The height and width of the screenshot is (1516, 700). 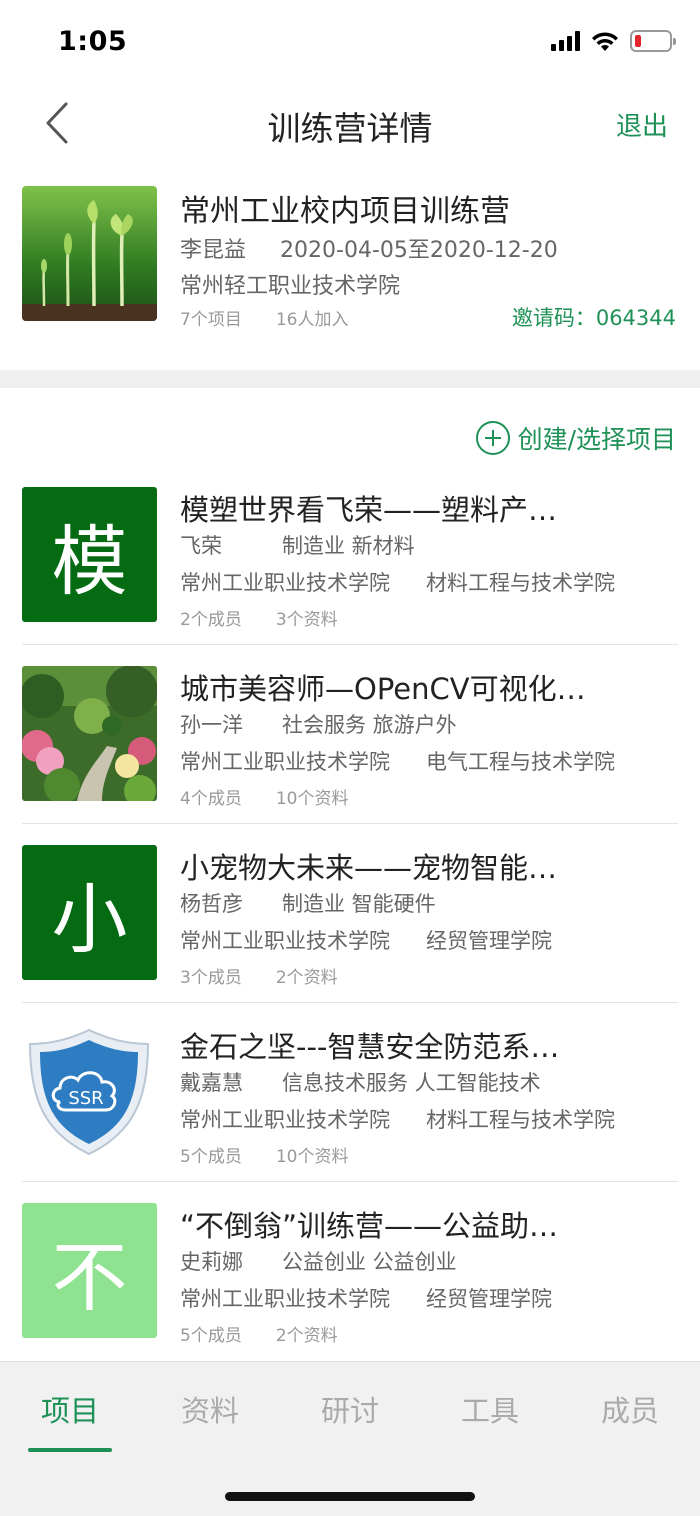 I want to click on project-owner: 杨哲彦, so click(x=211, y=904).